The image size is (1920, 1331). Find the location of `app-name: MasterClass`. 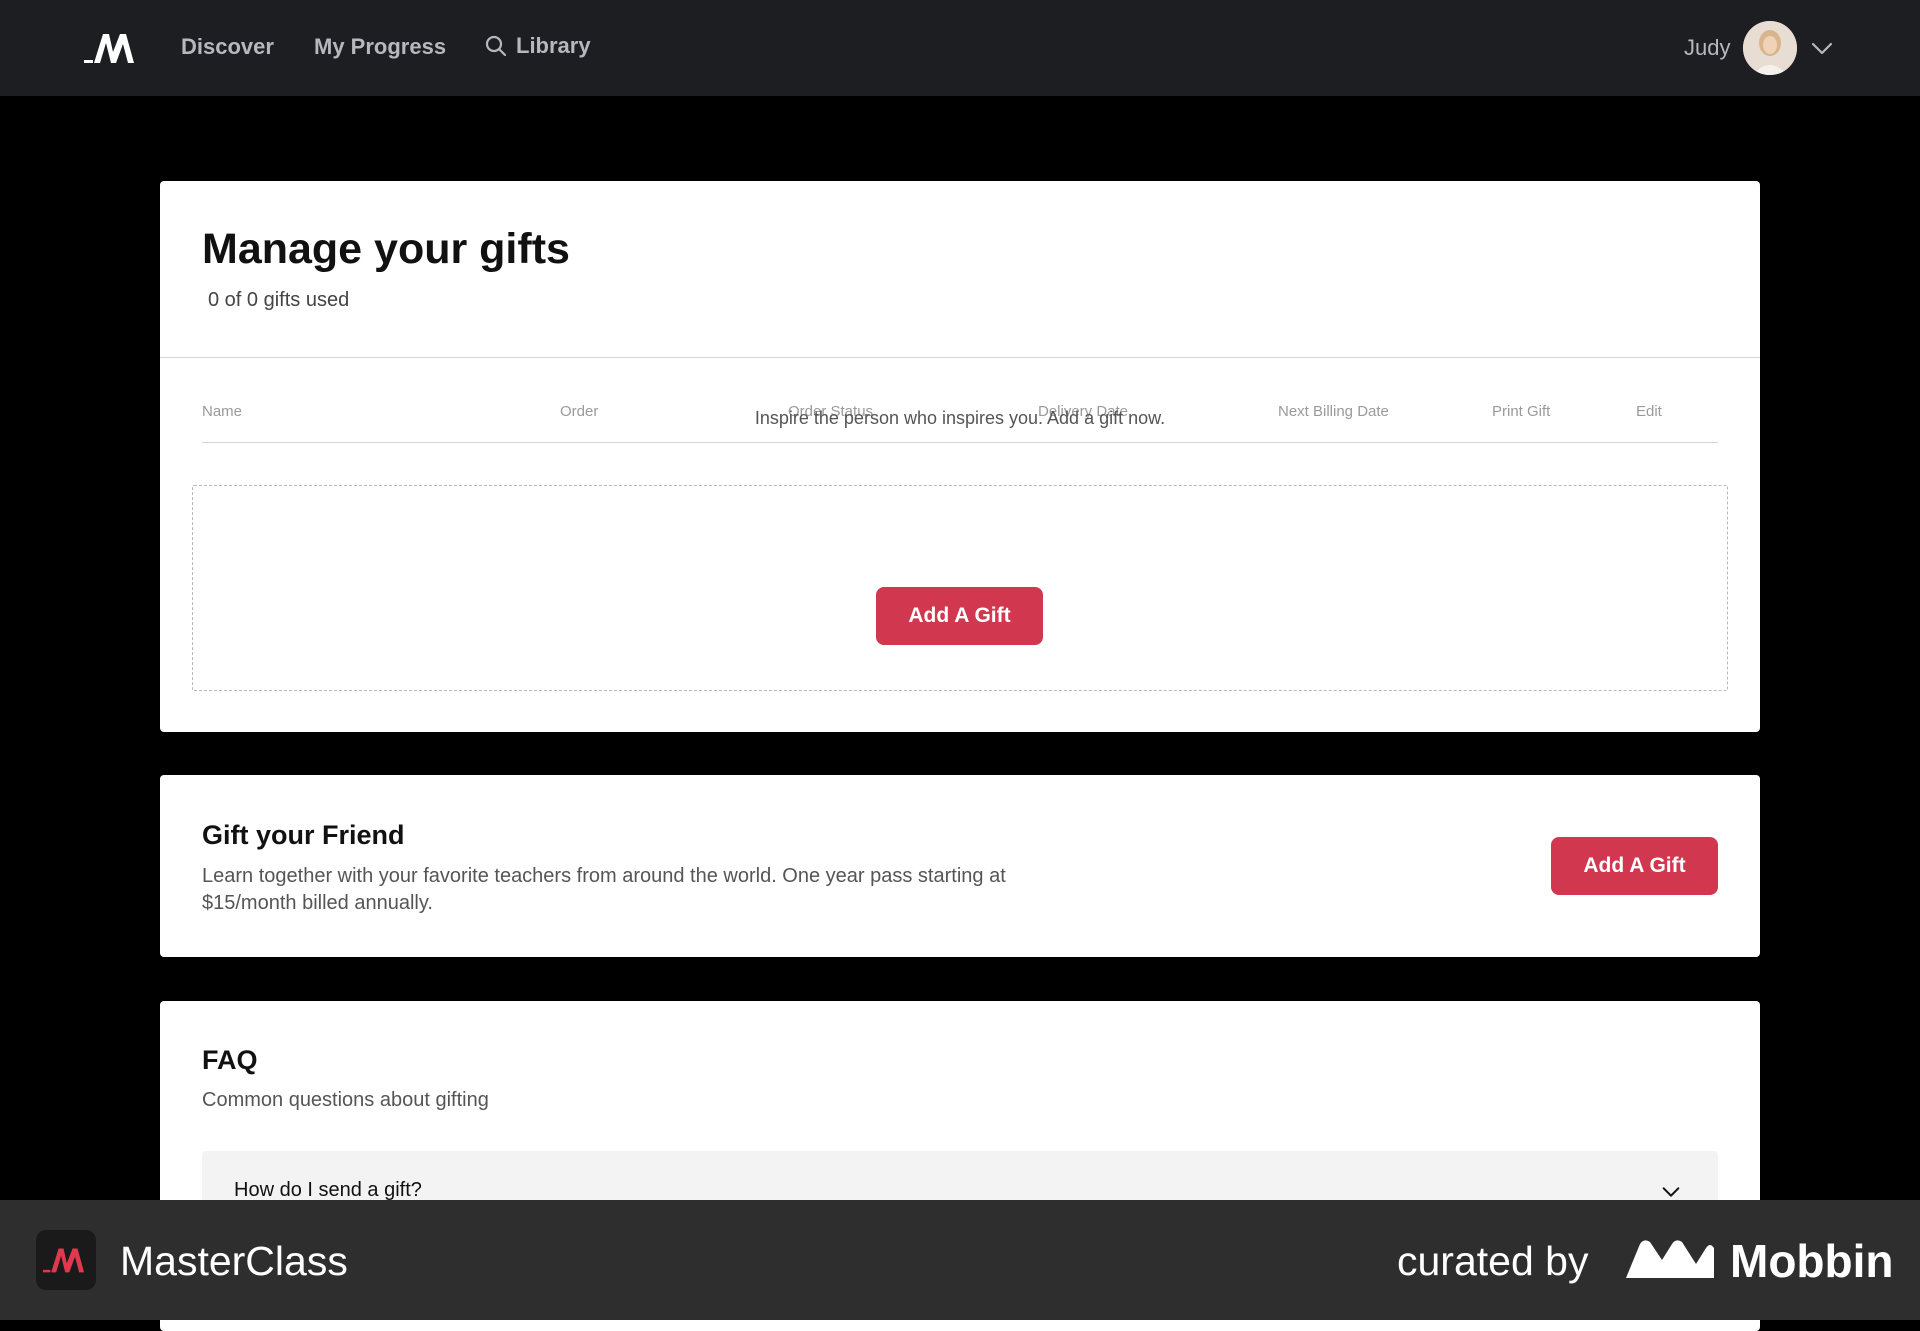

app-name: MasterClass is located at coordinates (234, 1261).